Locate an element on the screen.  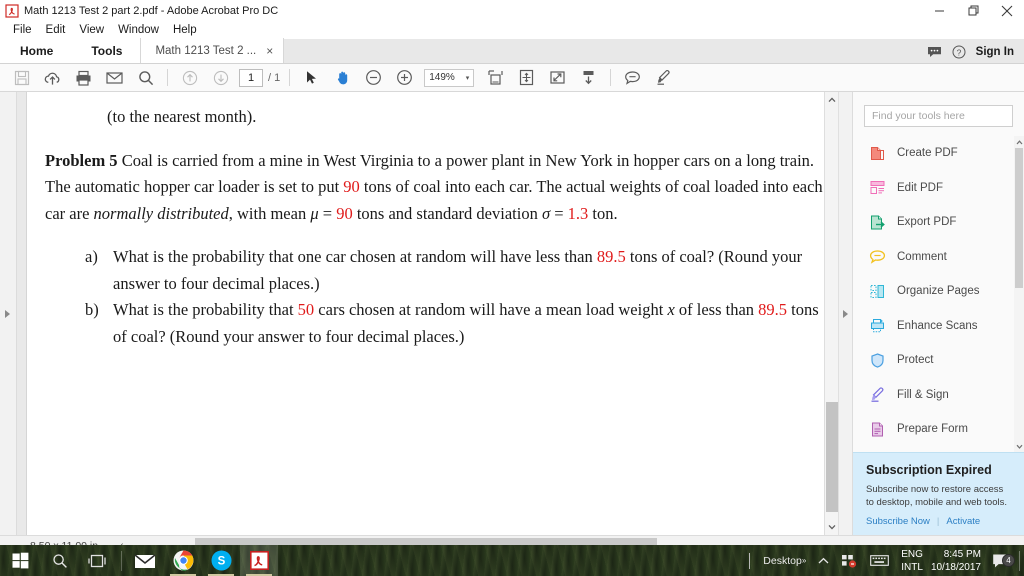
network-icon is located at coordinates (849, 561).